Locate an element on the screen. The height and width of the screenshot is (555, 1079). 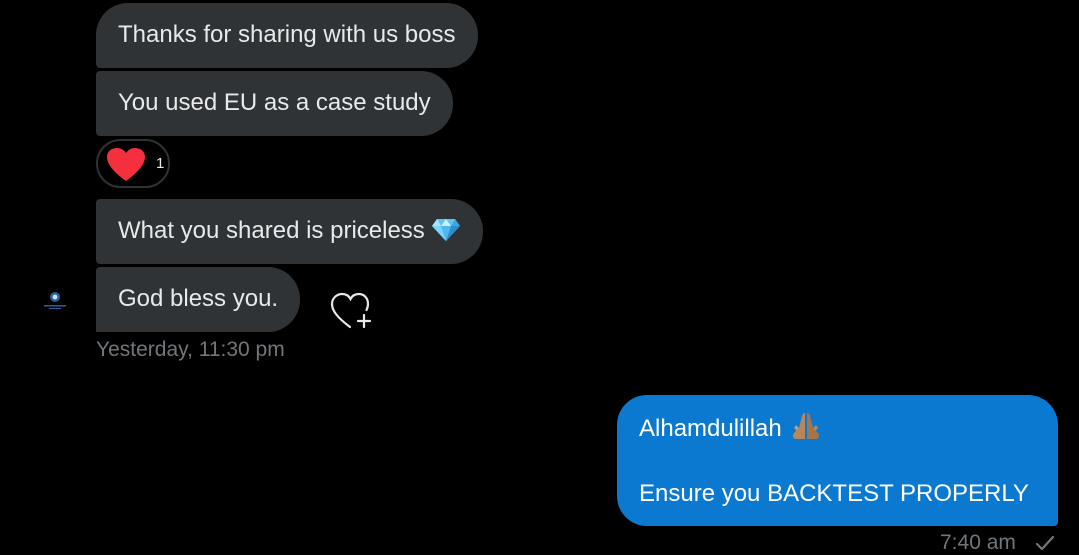
message-text: God bless you. is located at coordinates (198, 298).